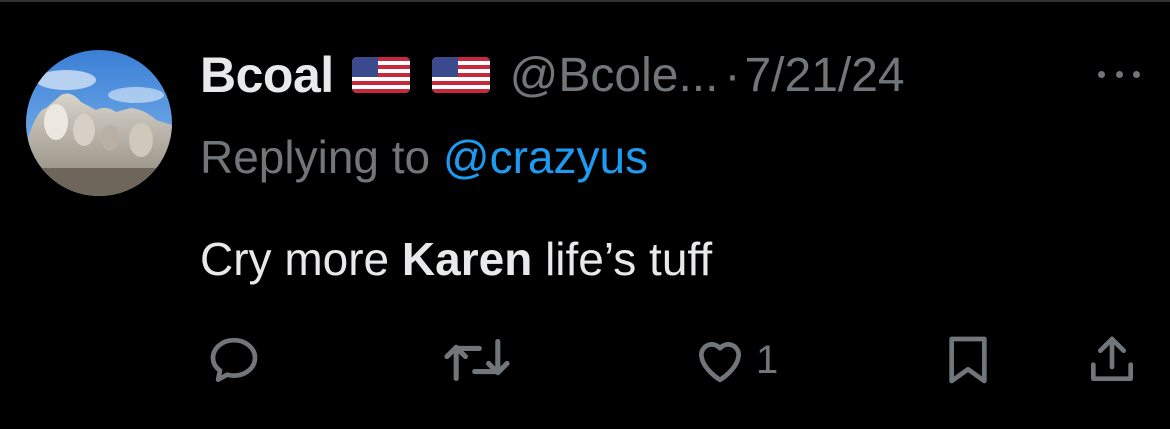  I want to click on tweet-text: Cry more Karen life’s tuff, so click(456, 259).